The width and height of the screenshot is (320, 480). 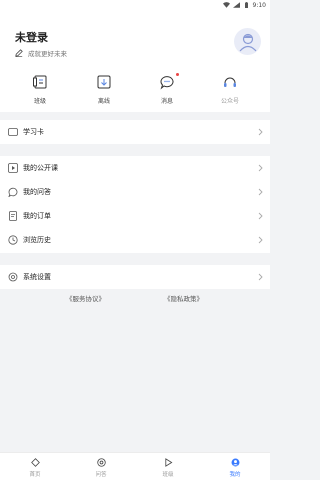 I want to click on quick-action-label: 公众号, so click(x=229, y=101).